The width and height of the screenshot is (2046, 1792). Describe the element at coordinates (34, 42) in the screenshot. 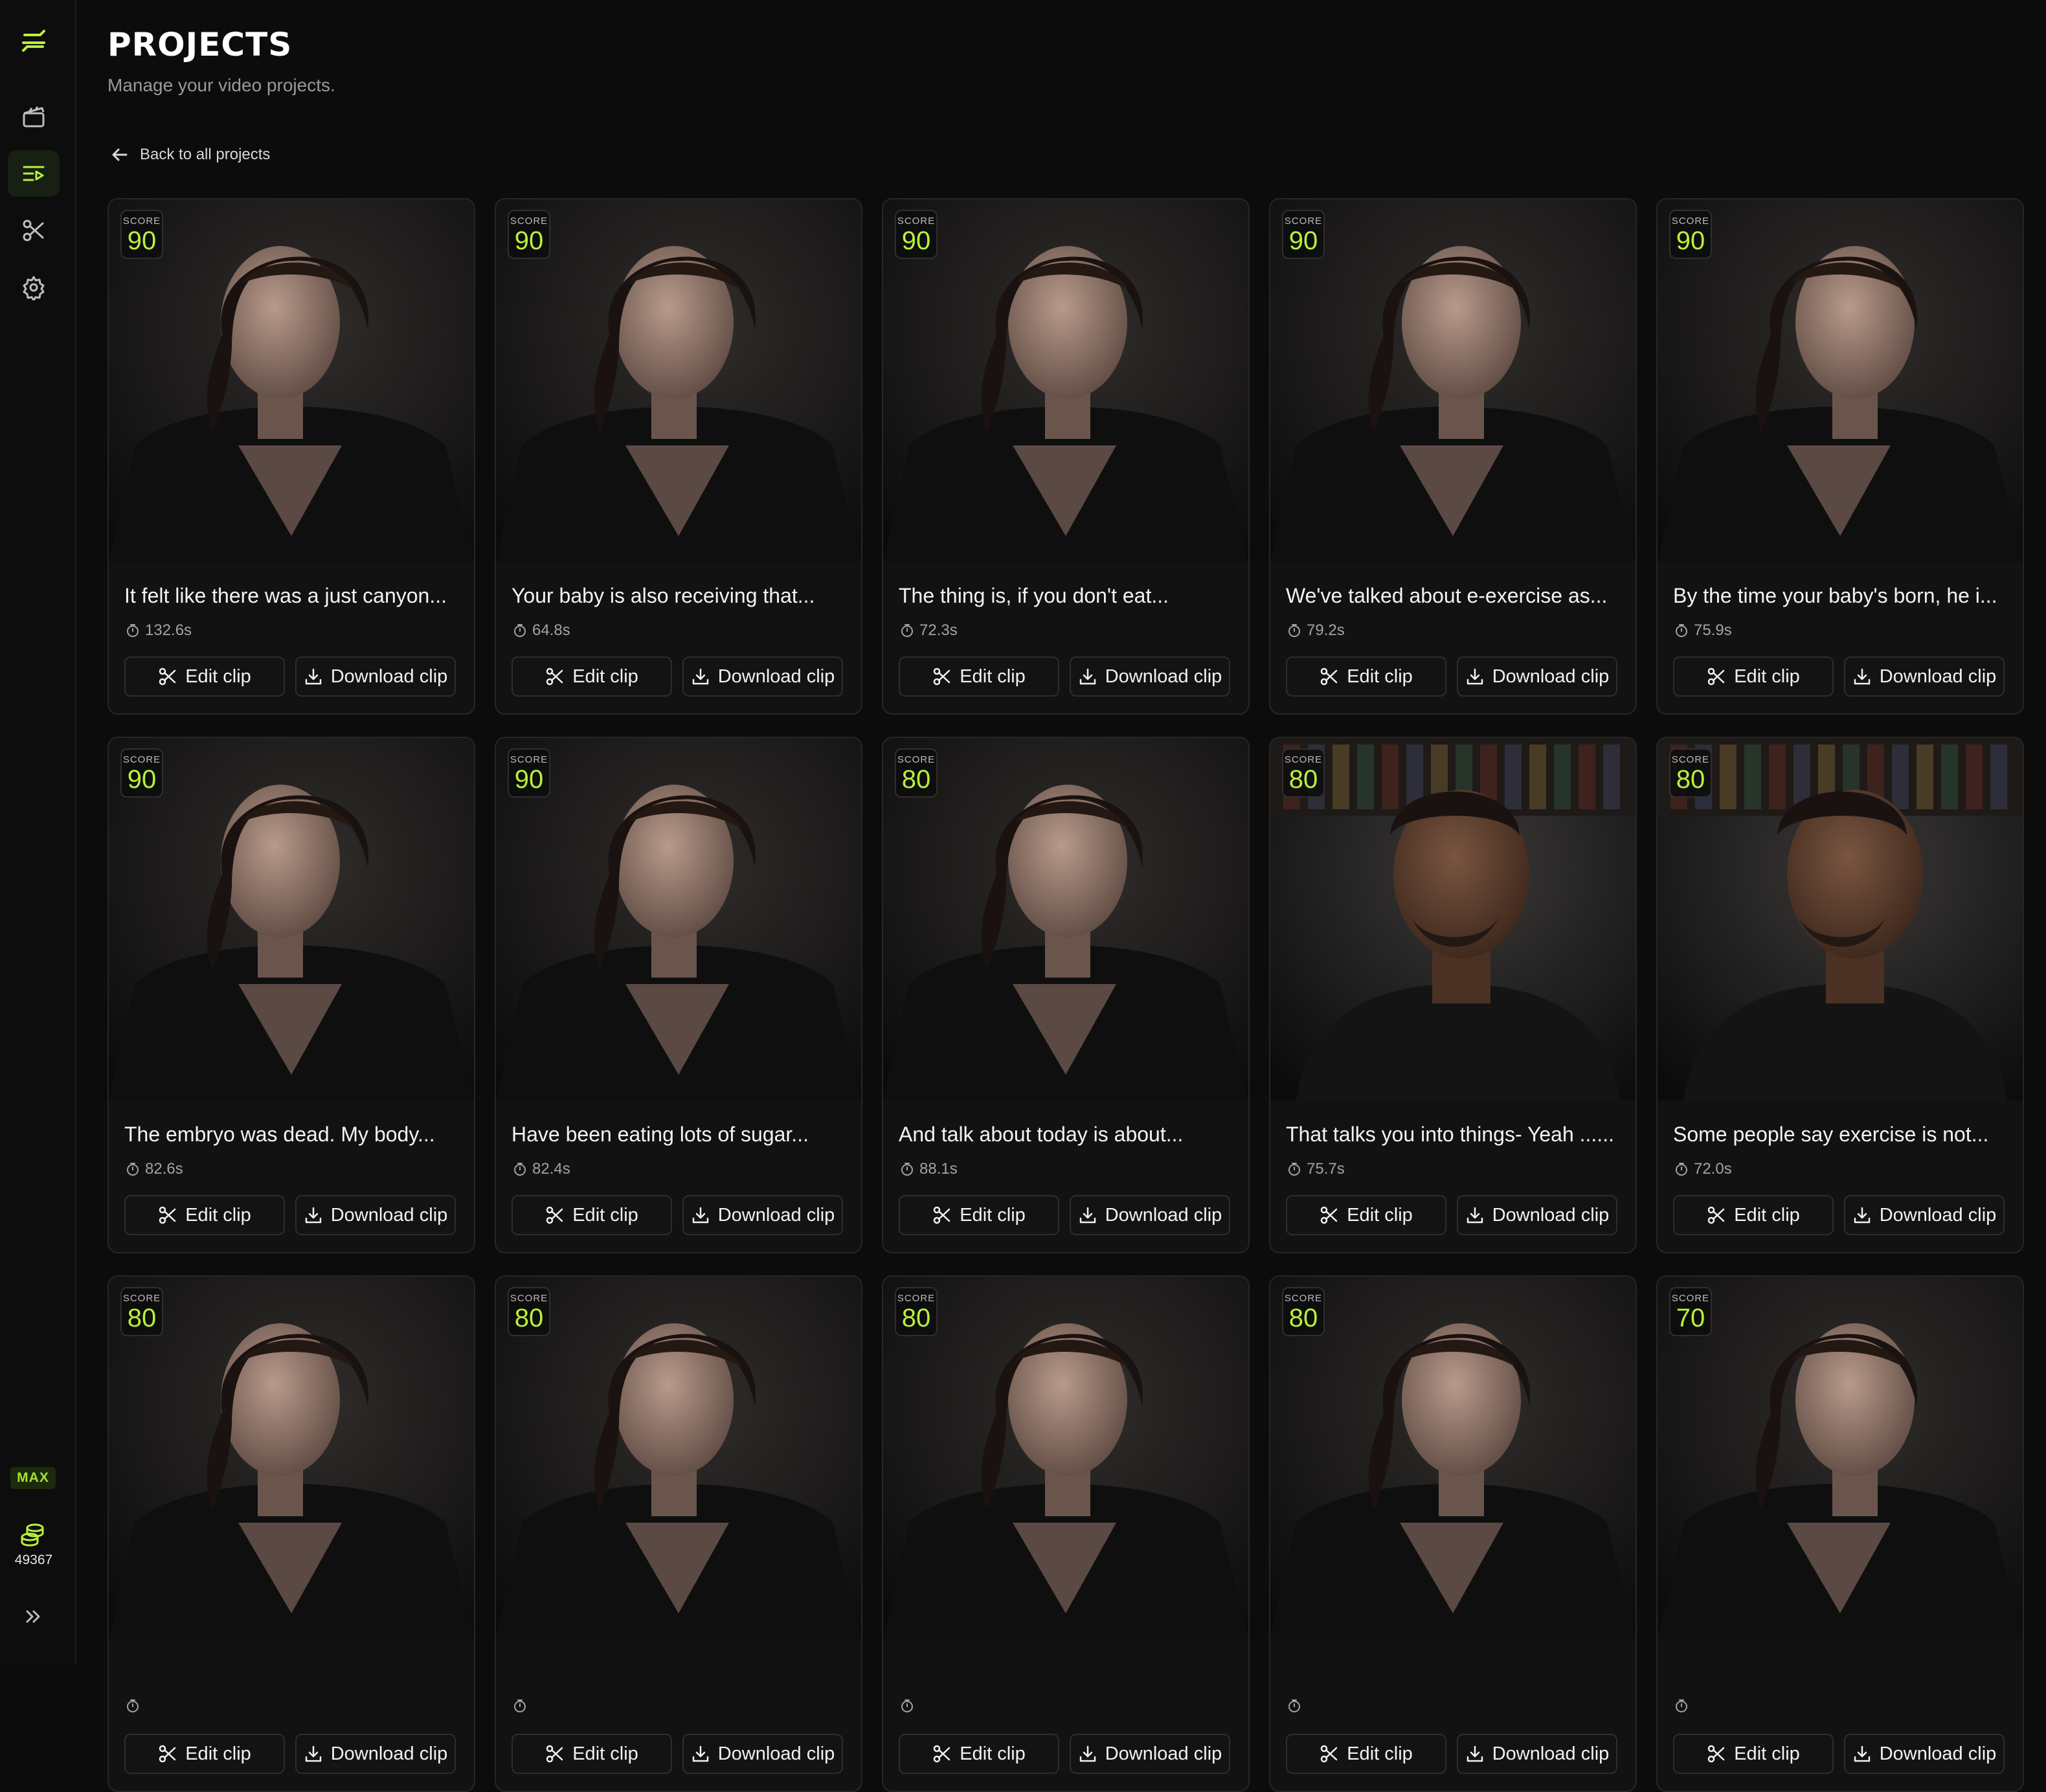

I see `logo-icon` at that location.